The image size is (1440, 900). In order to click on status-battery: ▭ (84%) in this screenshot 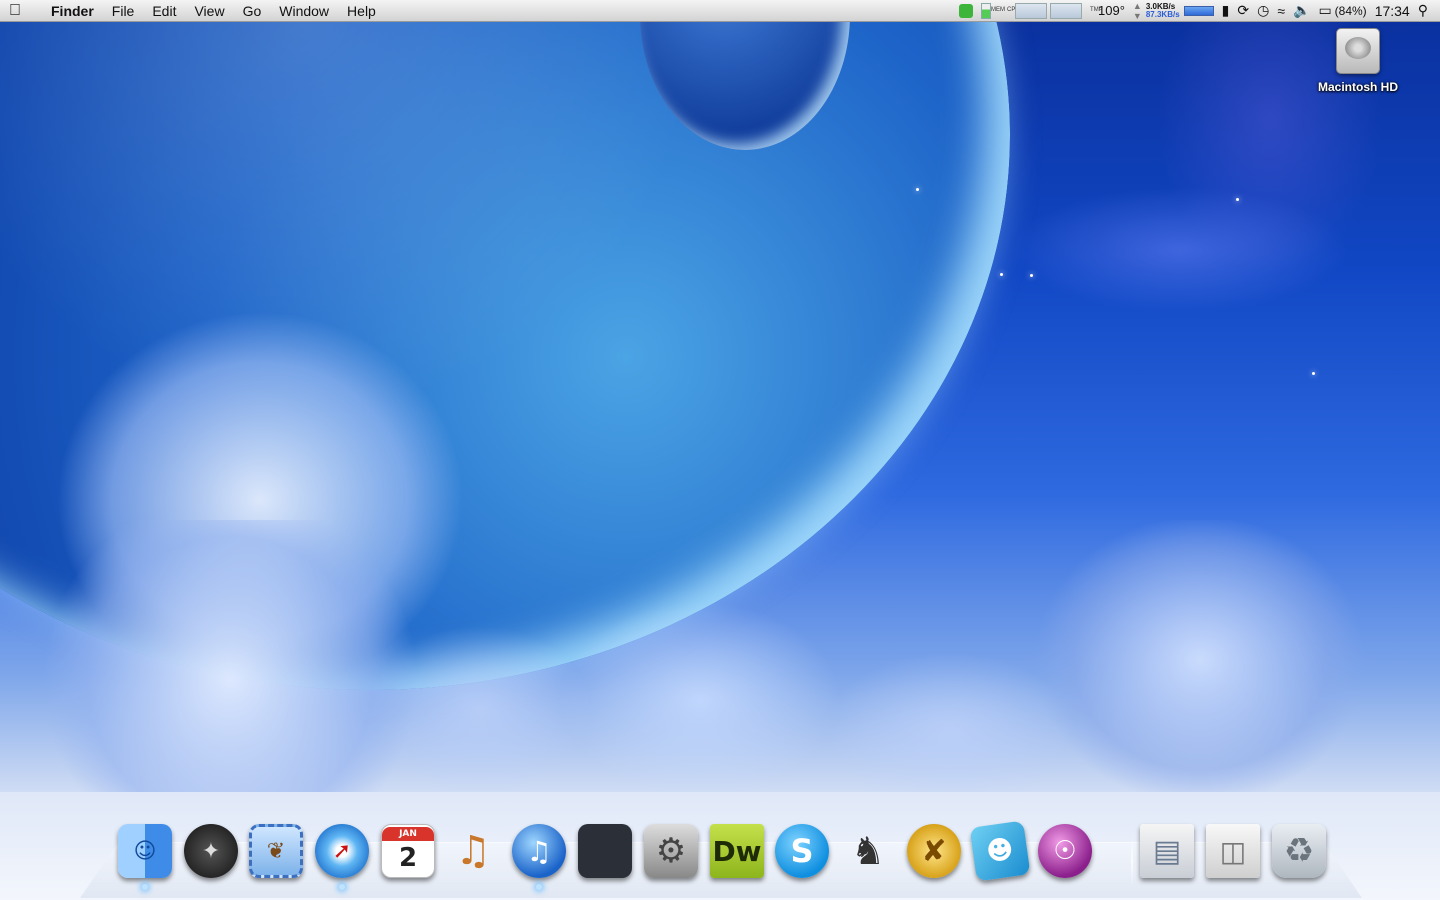, I will do `click(1342, 10)`.